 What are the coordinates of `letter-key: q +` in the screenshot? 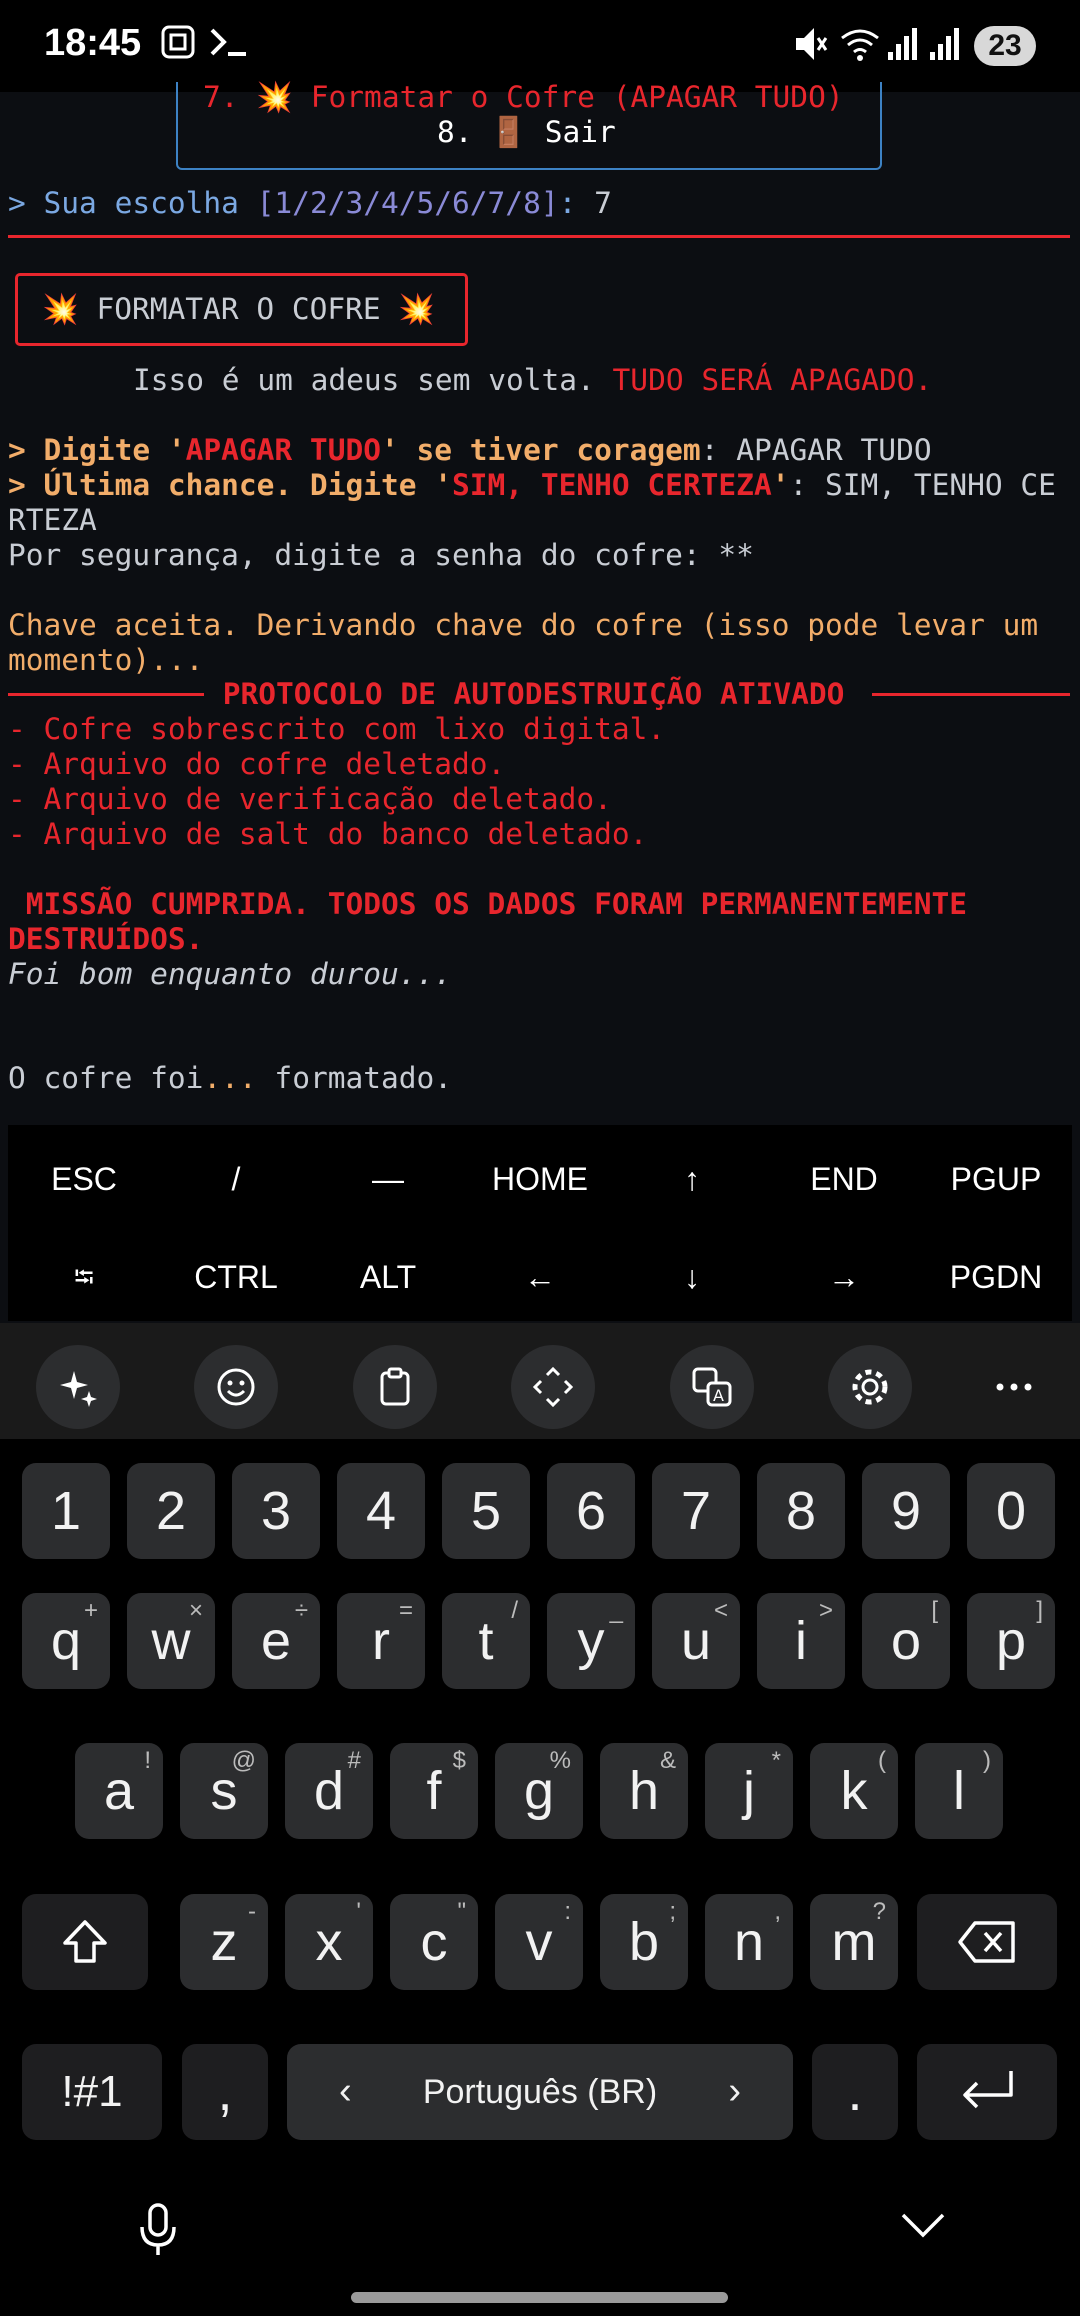 It's located at (66, 1641).